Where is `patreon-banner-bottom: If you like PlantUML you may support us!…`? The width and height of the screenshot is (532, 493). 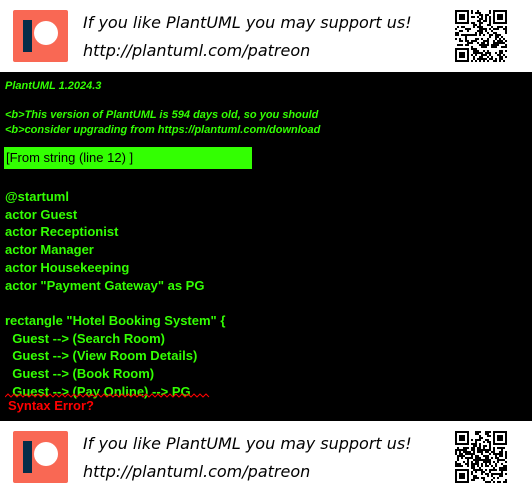
patreon-banner-bottom: If you like PlantUML you may support us!… is located at coordinates (266, 457).